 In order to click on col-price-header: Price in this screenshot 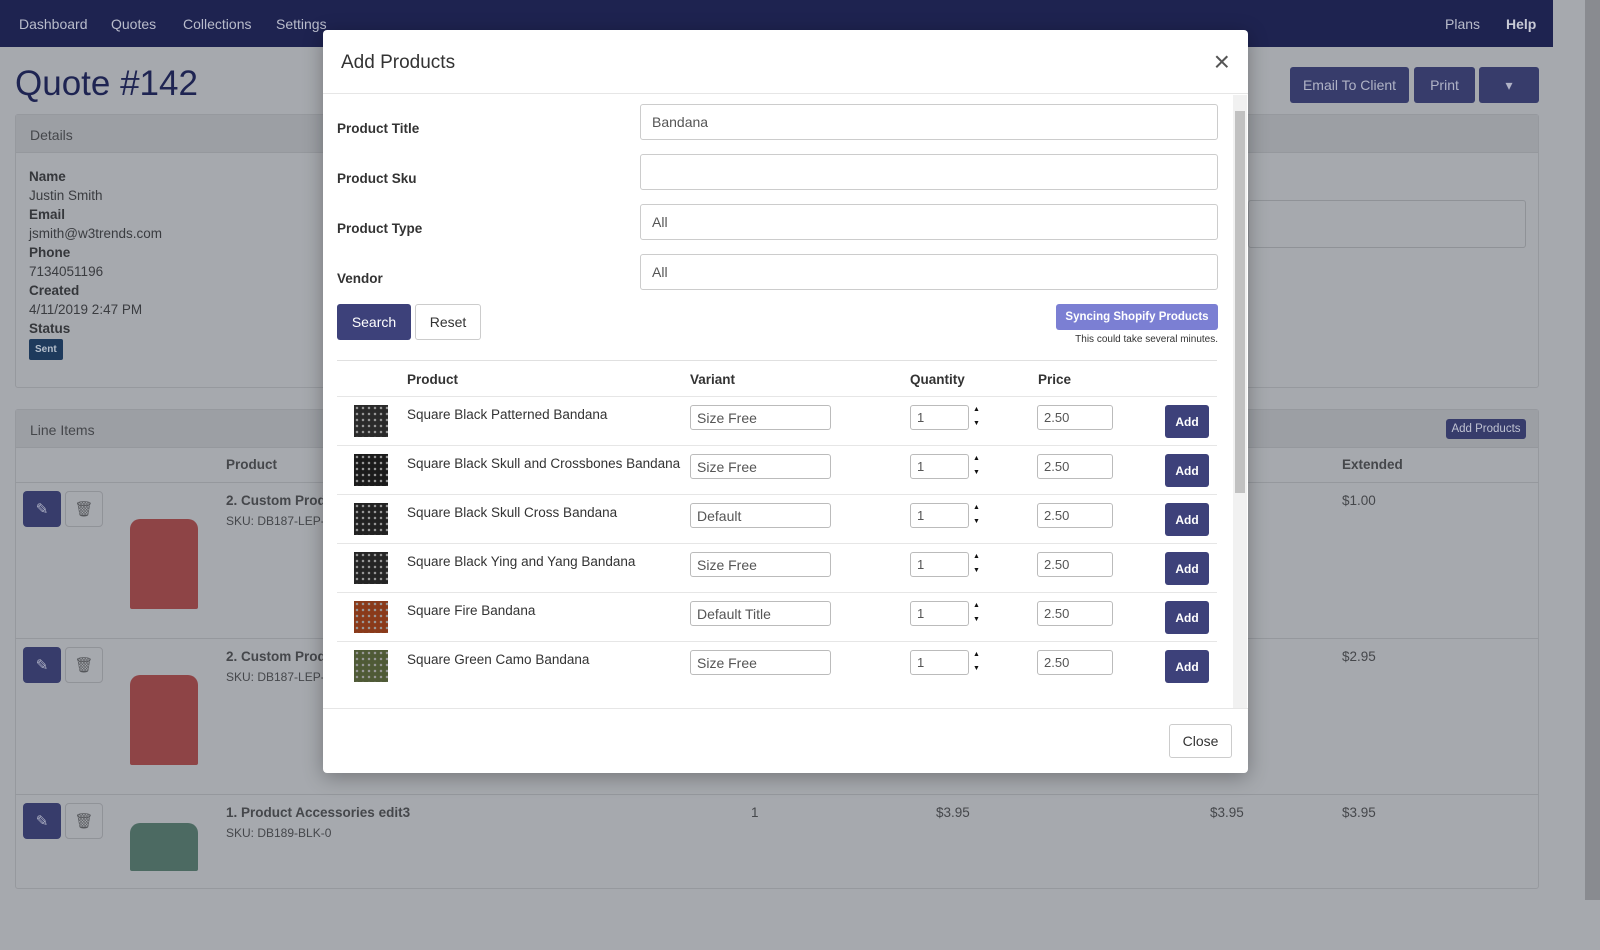, I will do `click(1055, 379)`.